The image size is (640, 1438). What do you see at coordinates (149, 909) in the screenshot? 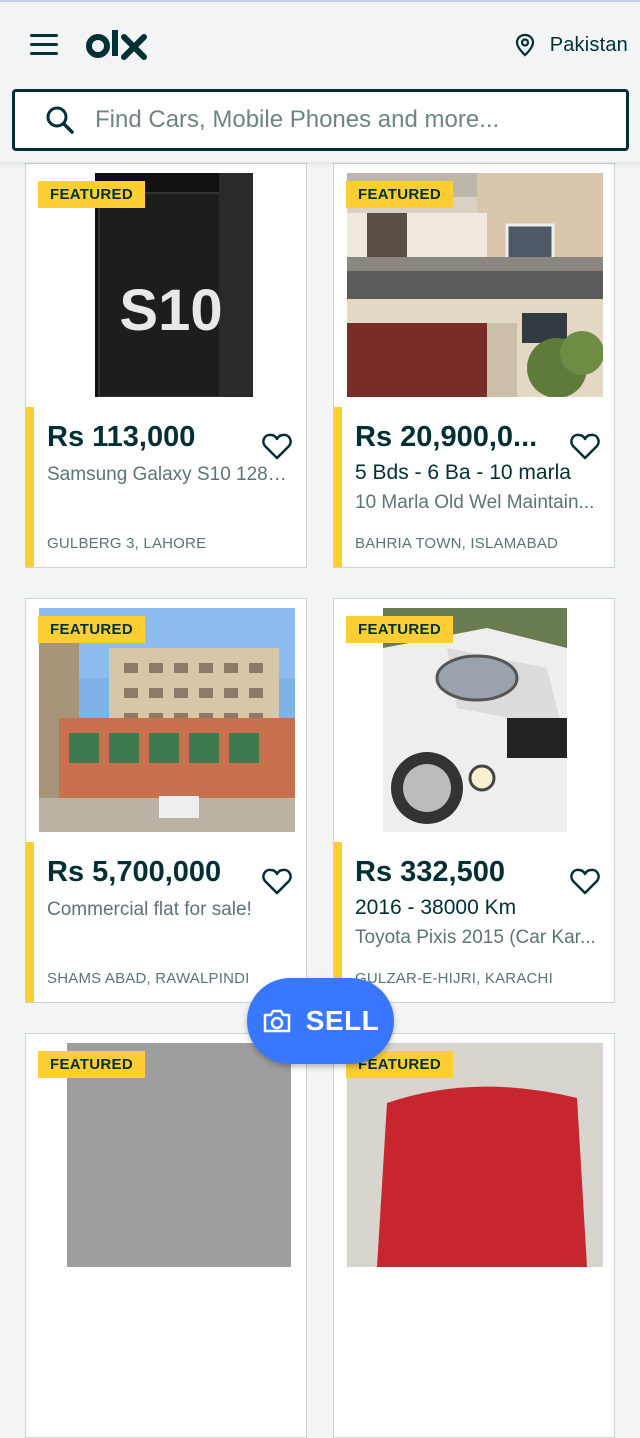
I see `listing-title: Commercial flat for sale!` at bounding box center [149, 909].